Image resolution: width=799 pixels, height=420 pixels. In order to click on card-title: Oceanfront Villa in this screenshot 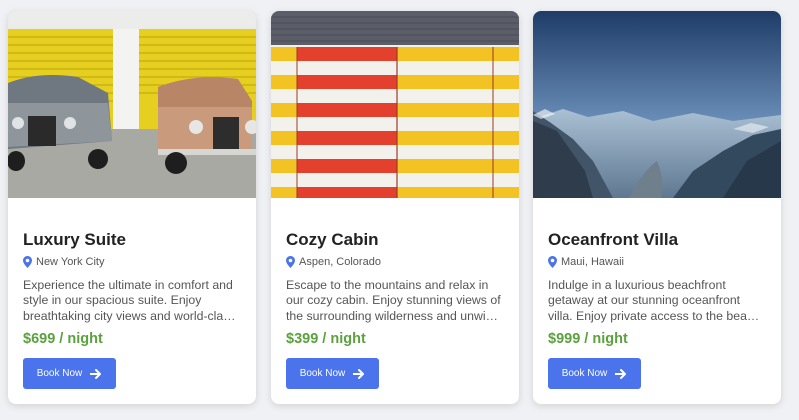, I will do `click(613, 239)`.